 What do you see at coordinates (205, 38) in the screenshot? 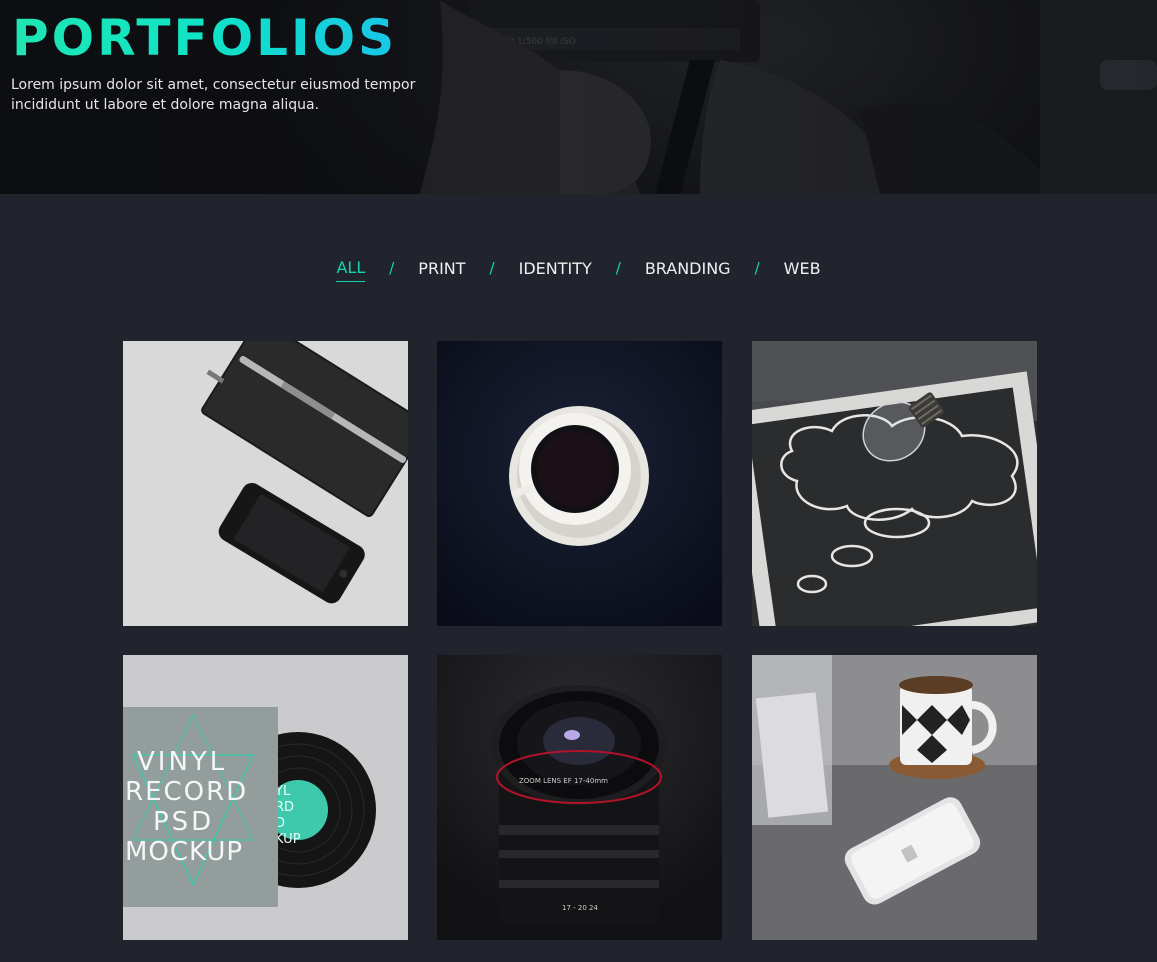
I see `page-title: PORTFOLIOS` at bounding box center [205, 38].